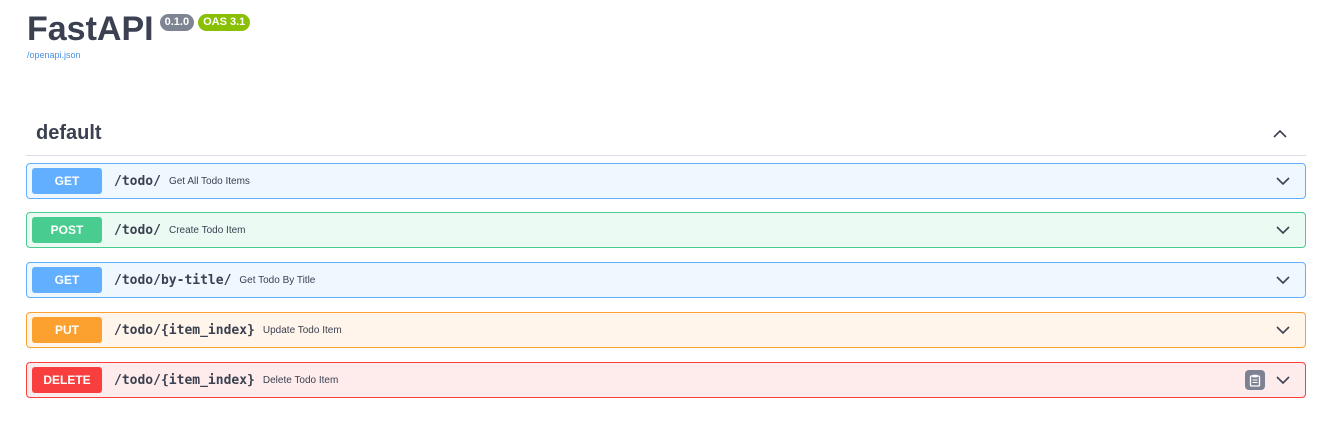 This screenshot has width=1321, height=424. Describe the element at coordinates (69, 133) in the screenshot. I see `tag-title: default` at that location.